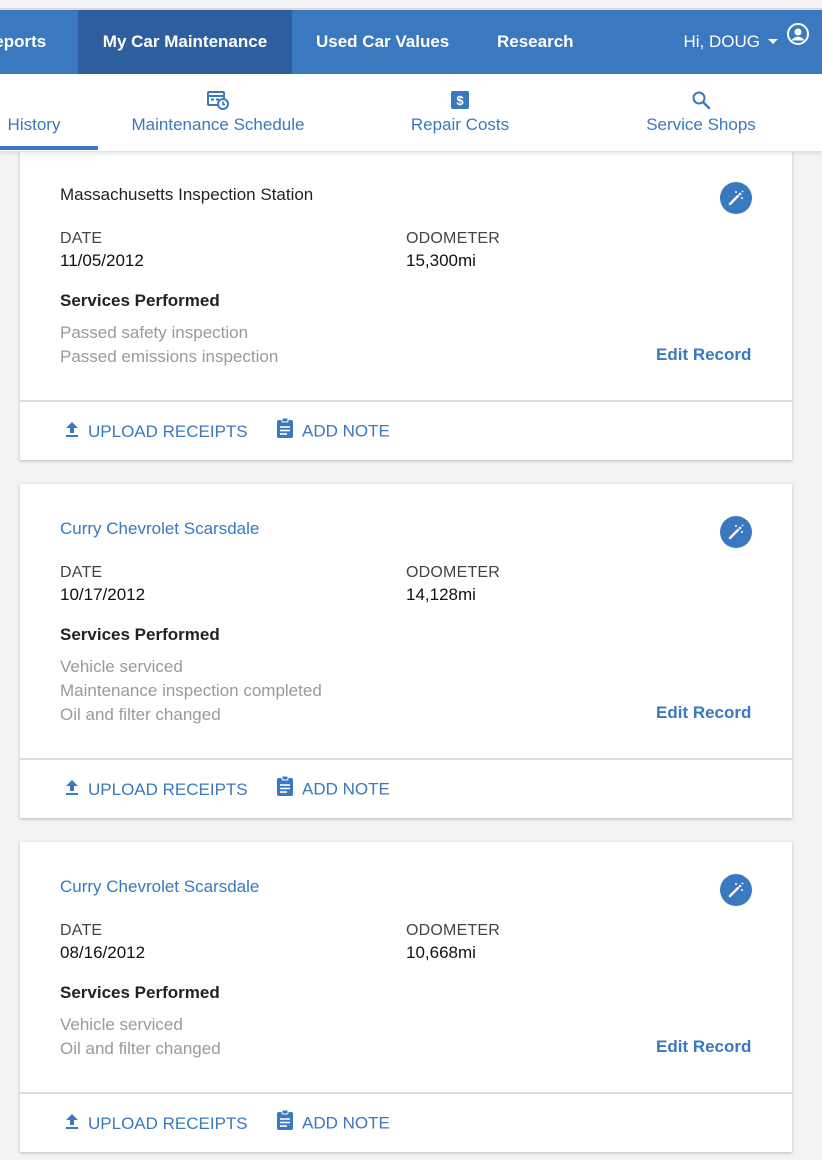  What do you see at coordinates (49, 148) in the screenshot?
I see `active-tab-indicator` at bounding box center [49, 148].